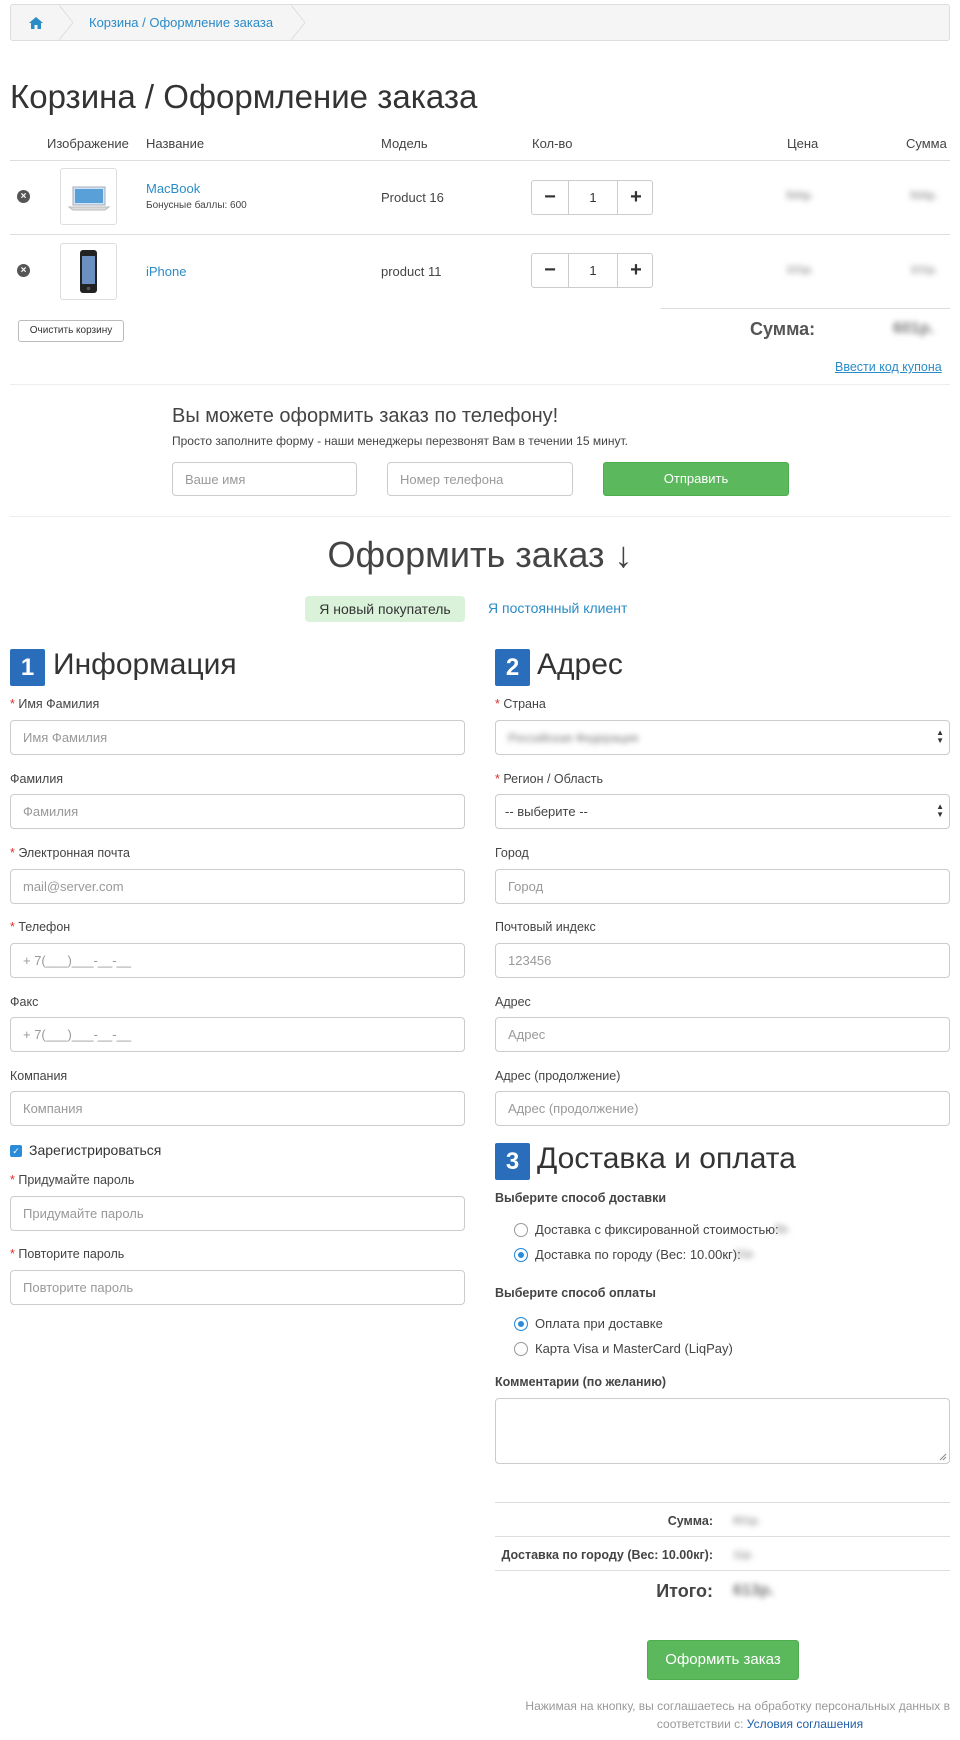 The width and height of the screenshot is (960, 1740). What do you see at coordinates (580, 664) in the screenshot?
I see `section-title-address: Адрес` at bounding box center [580, 664].